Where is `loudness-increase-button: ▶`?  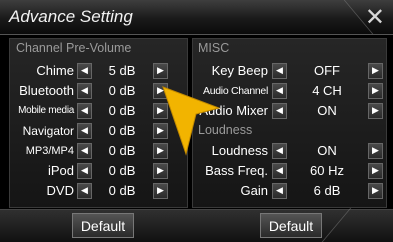
loudness-increase-button: ▶ is located at coordinates (375, 151).